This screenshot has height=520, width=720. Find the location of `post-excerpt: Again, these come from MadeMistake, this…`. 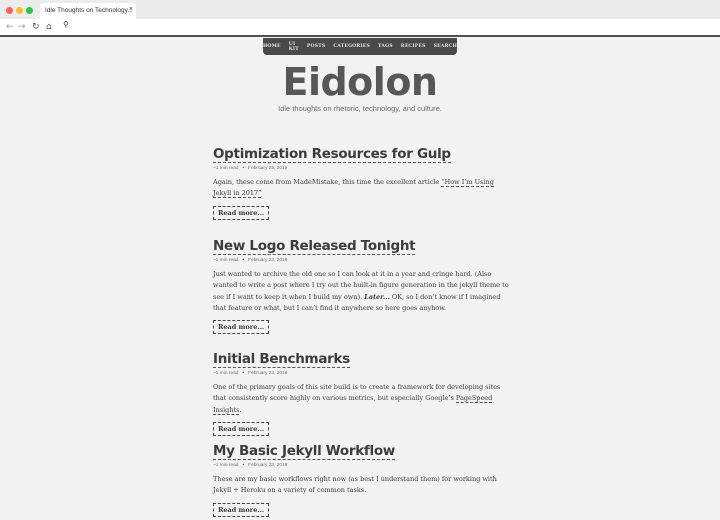

post-excerpt: Again, these come from MadeMistake, this… is located at coordinates (363, 188).